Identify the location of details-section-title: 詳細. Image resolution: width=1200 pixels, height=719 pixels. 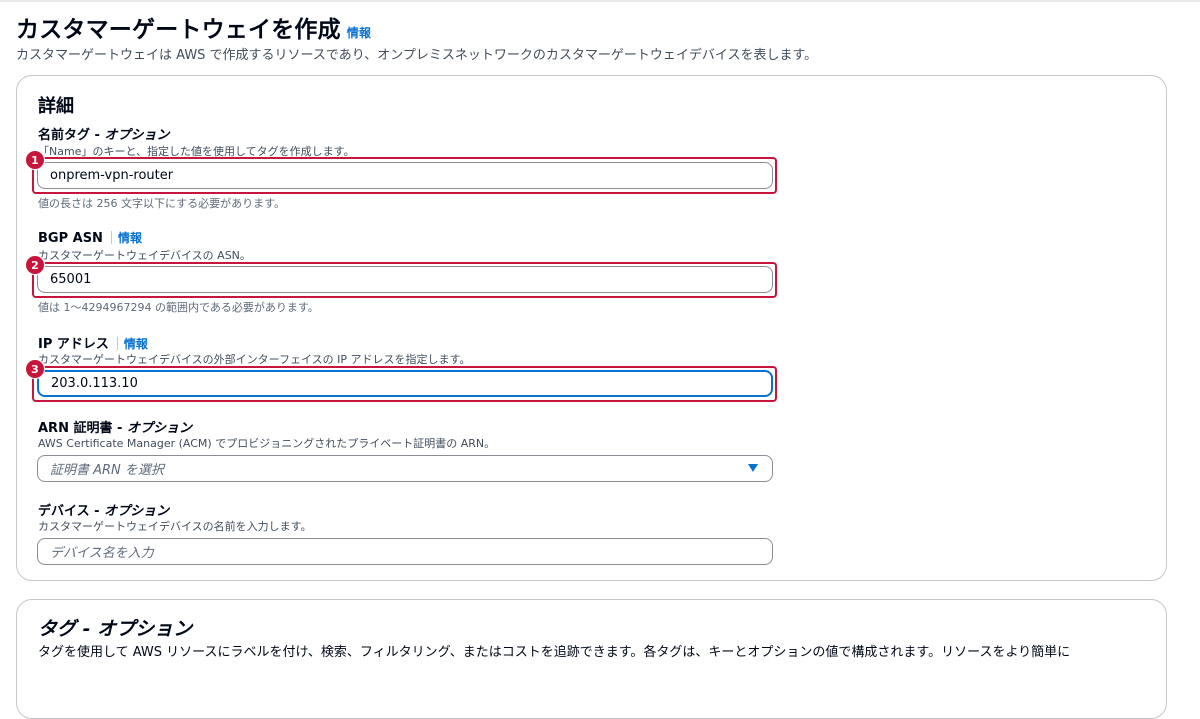
(56, 106).